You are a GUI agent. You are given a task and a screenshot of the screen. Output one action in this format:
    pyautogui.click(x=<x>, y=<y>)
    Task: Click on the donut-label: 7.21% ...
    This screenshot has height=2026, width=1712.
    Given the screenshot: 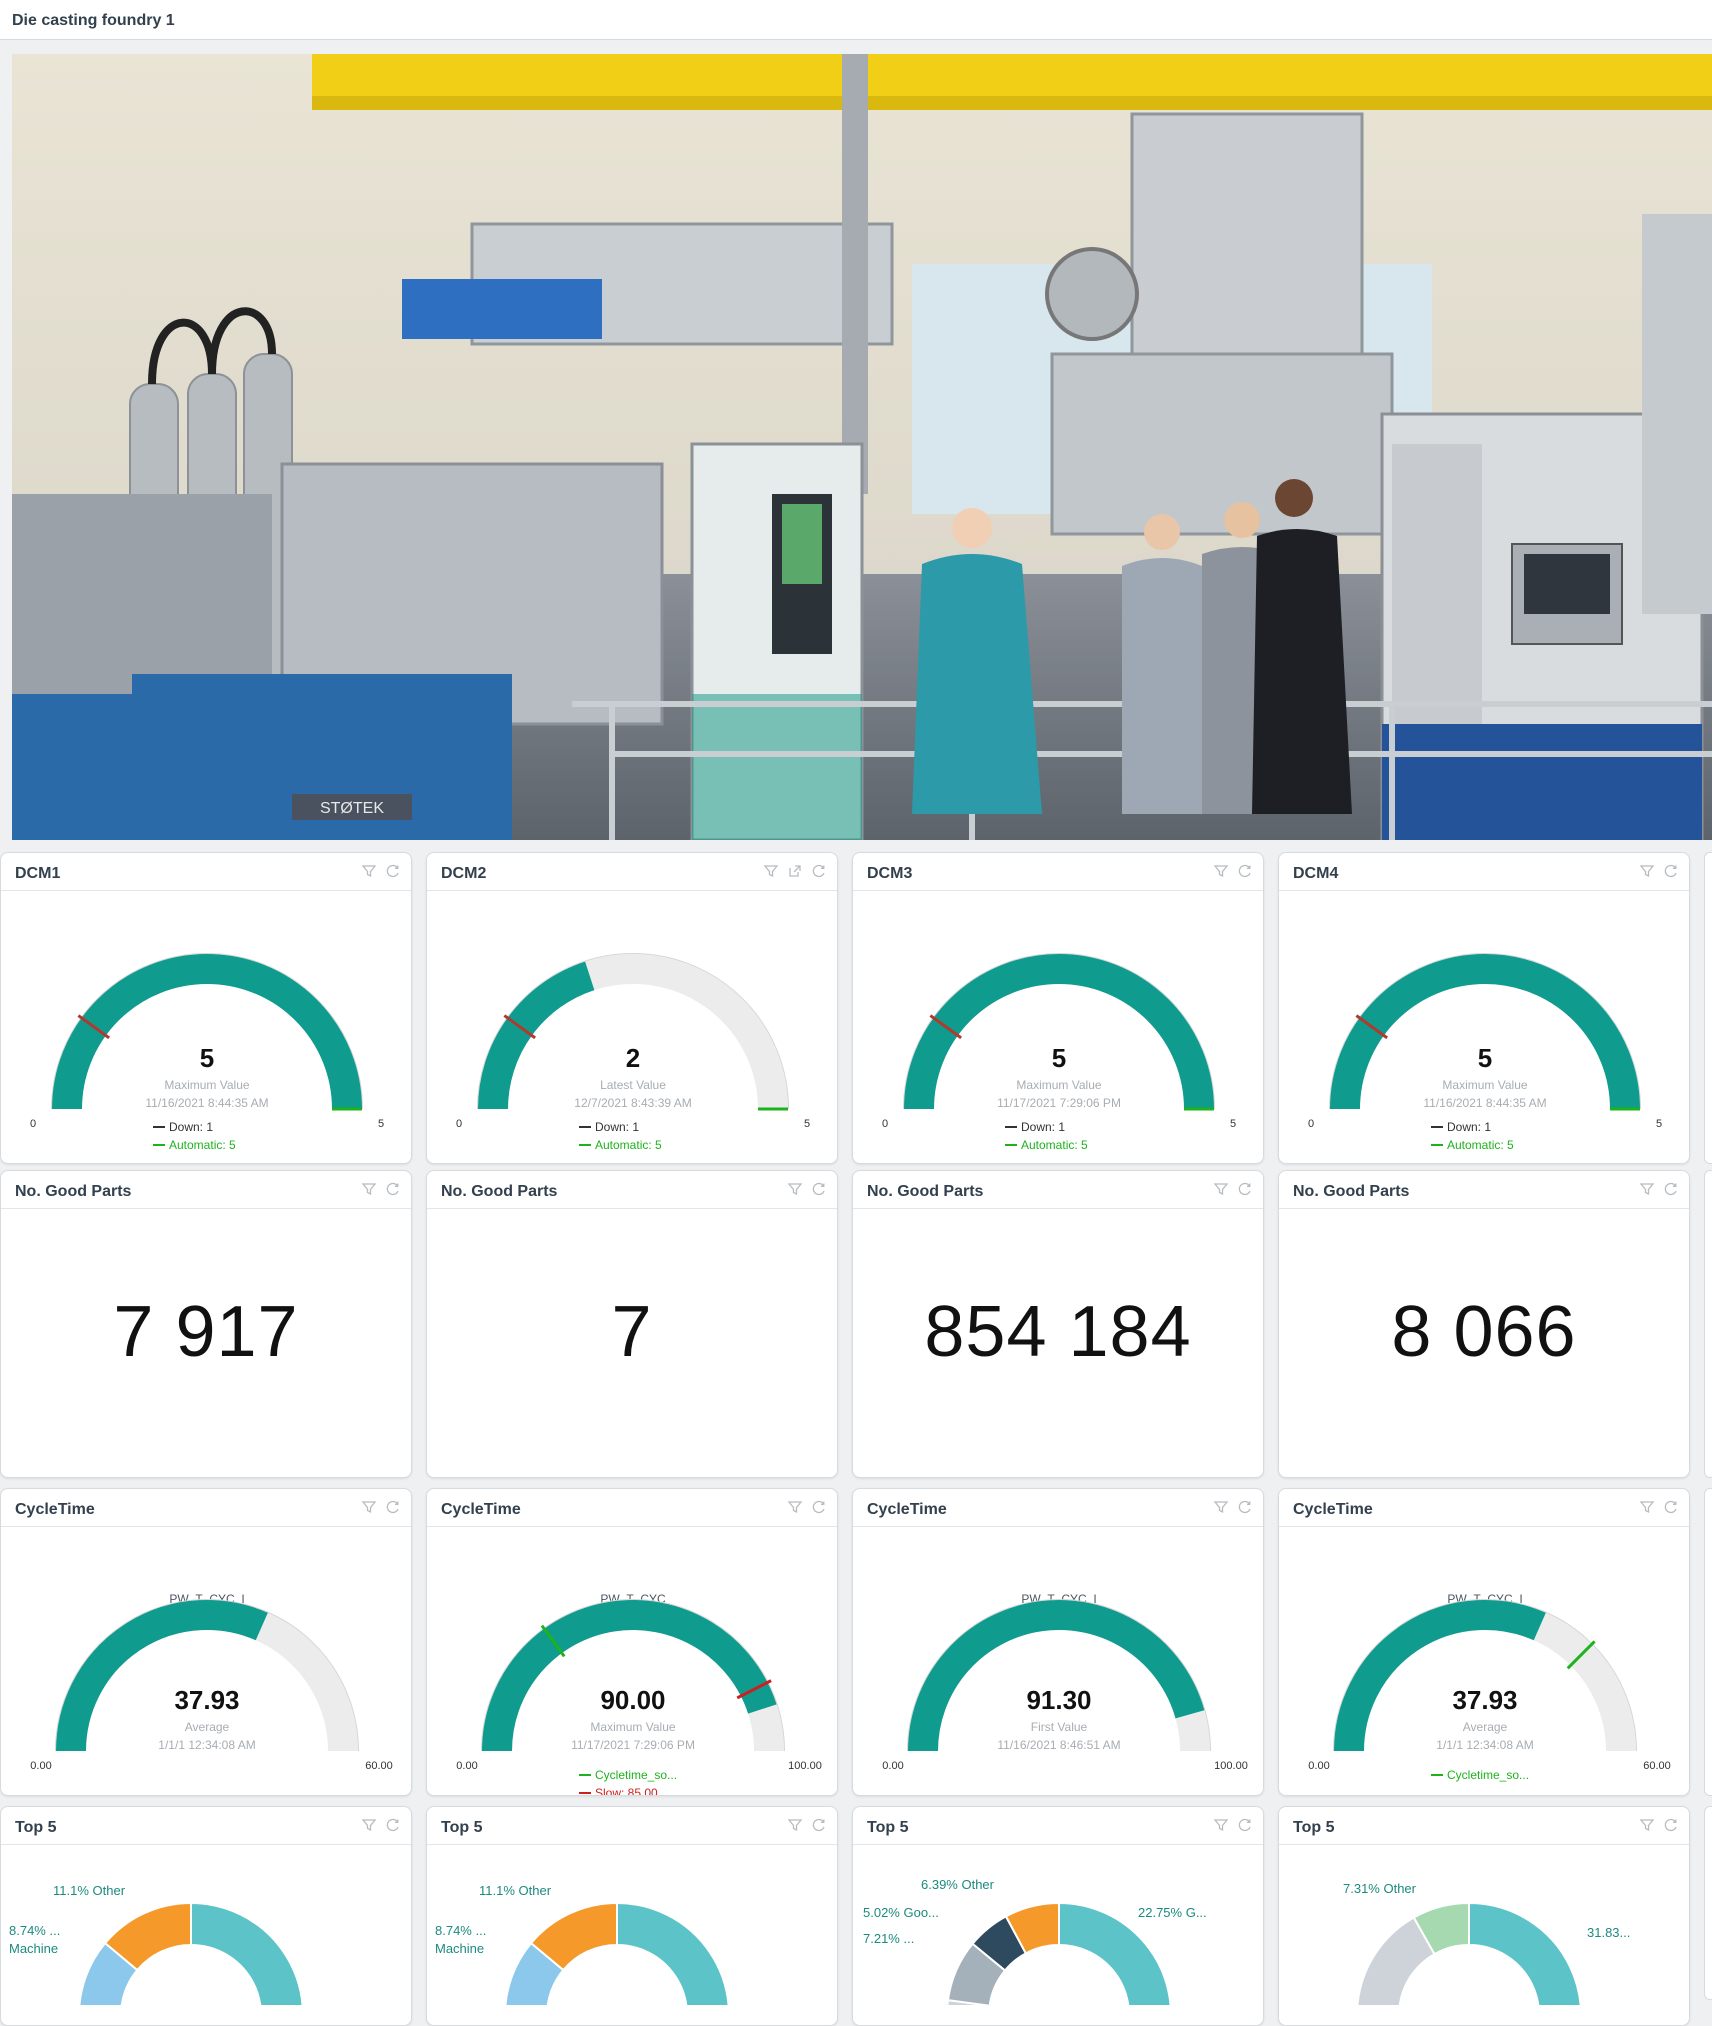 What is the action you would take?
    pyautogui.click(x=888, y=1938)
    